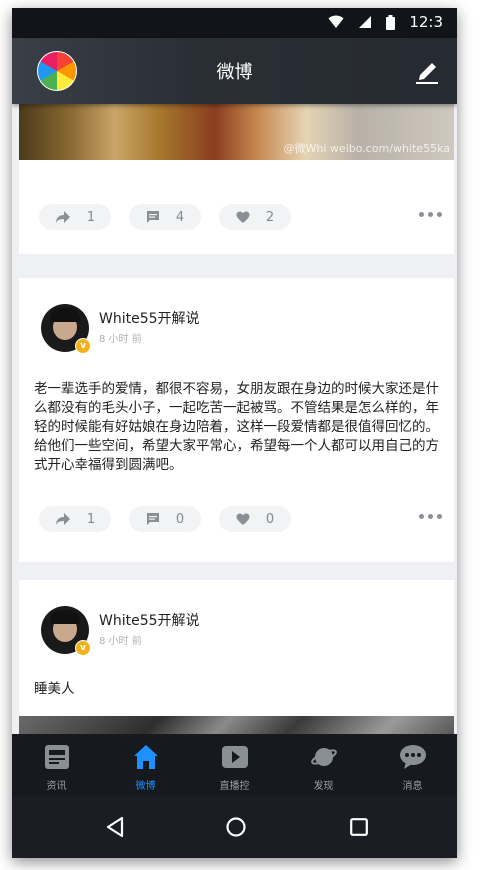 This screenshot has height=870, width=480. I want to click on image-watermark: @微Whi weibo.com/white55ka, so click(366, 148).